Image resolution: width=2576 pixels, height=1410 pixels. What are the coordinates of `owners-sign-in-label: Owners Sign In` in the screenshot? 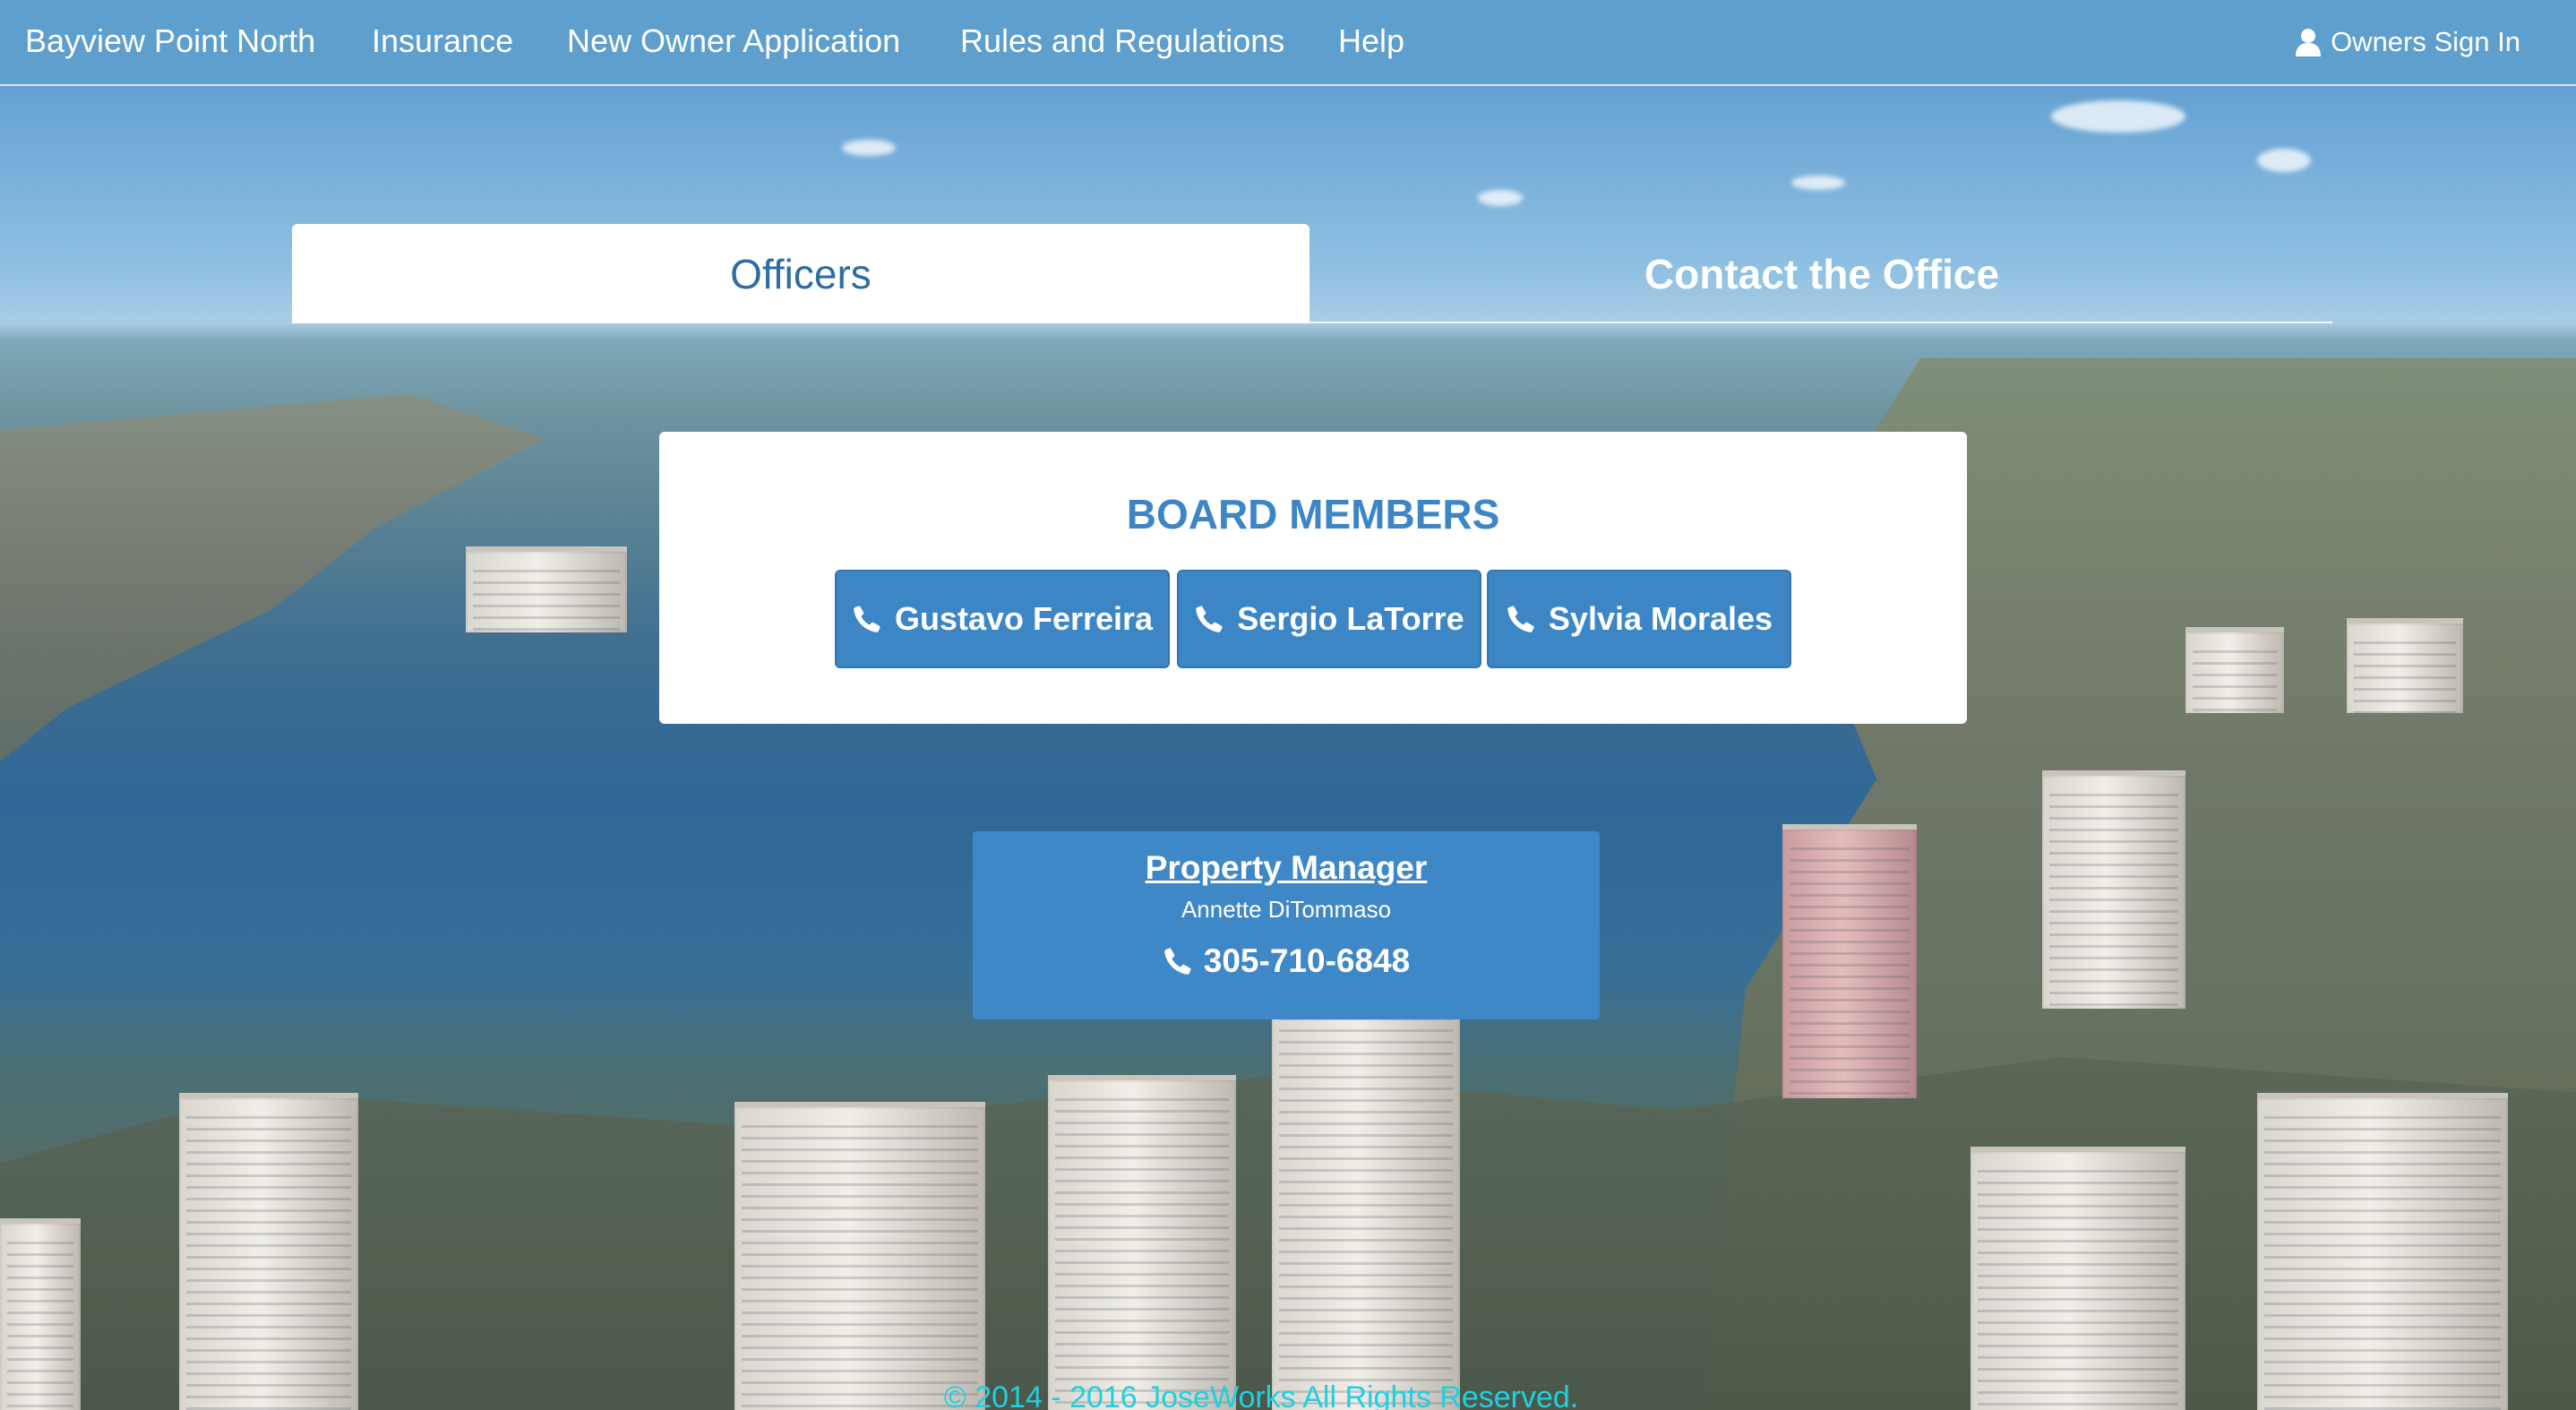 It's located at (2425, 41).